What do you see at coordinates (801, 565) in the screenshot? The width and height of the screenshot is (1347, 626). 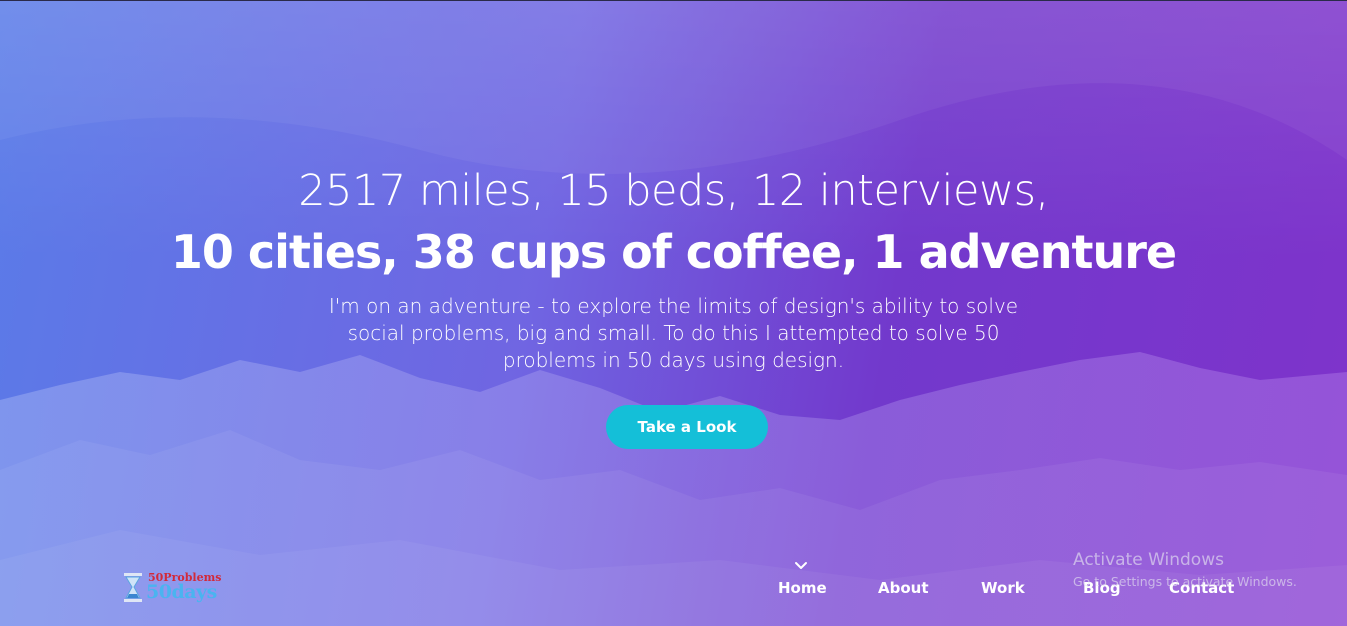 I see `chevron-down-icon` at bounding box center [801, 565].